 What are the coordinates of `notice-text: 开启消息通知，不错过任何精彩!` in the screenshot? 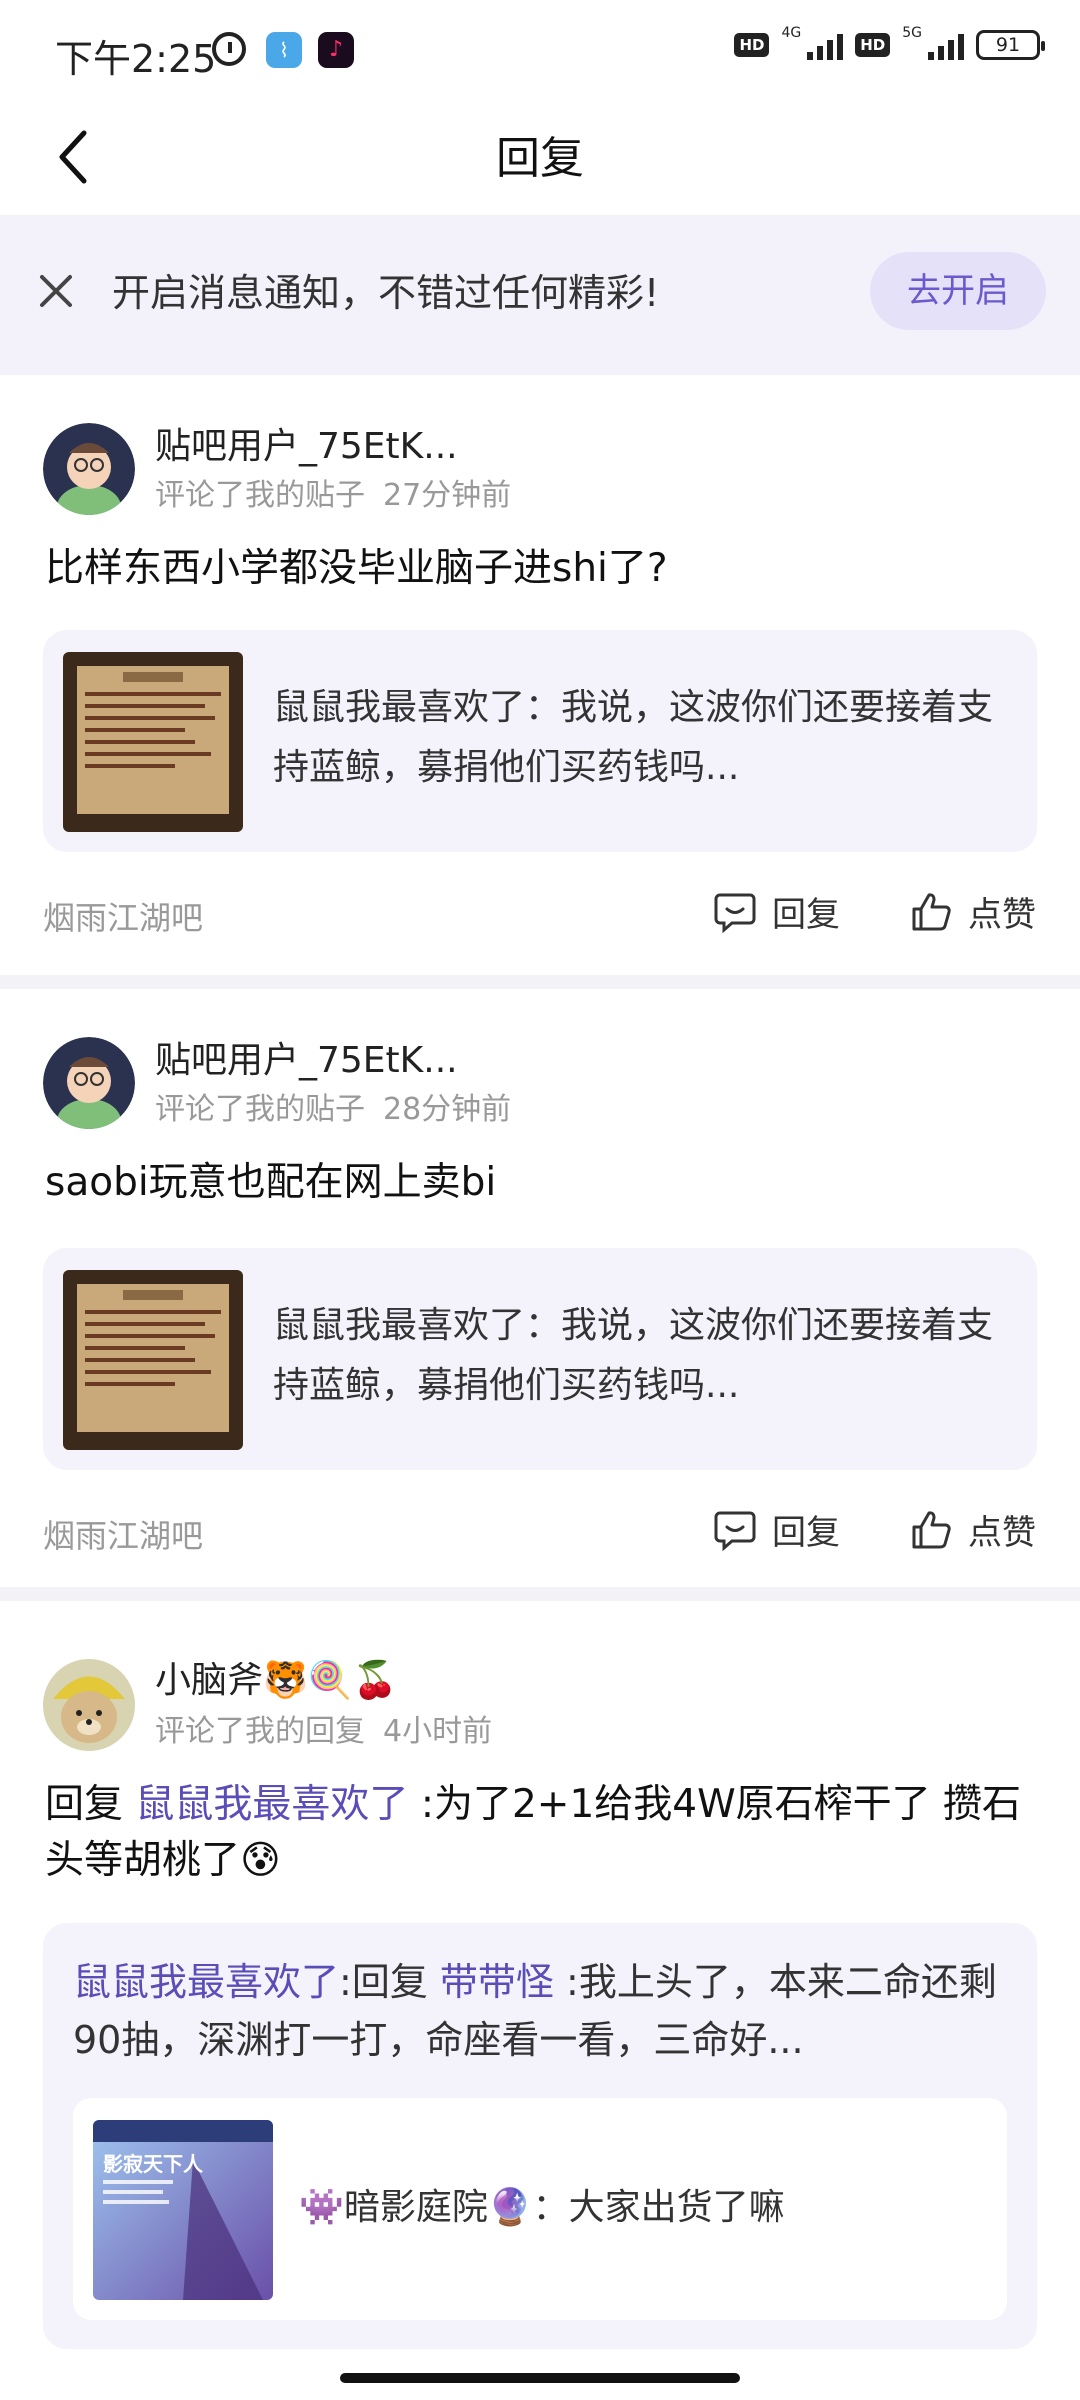 It's located at (386, 293).